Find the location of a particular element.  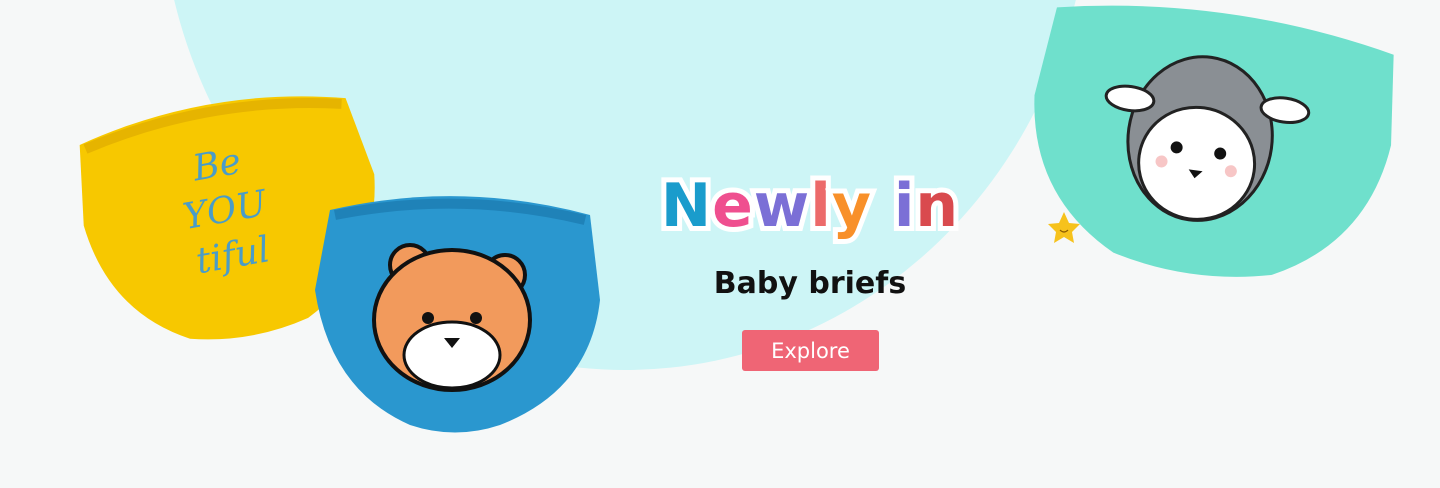

explore-button: Explore is located at coordinates (810, 350).